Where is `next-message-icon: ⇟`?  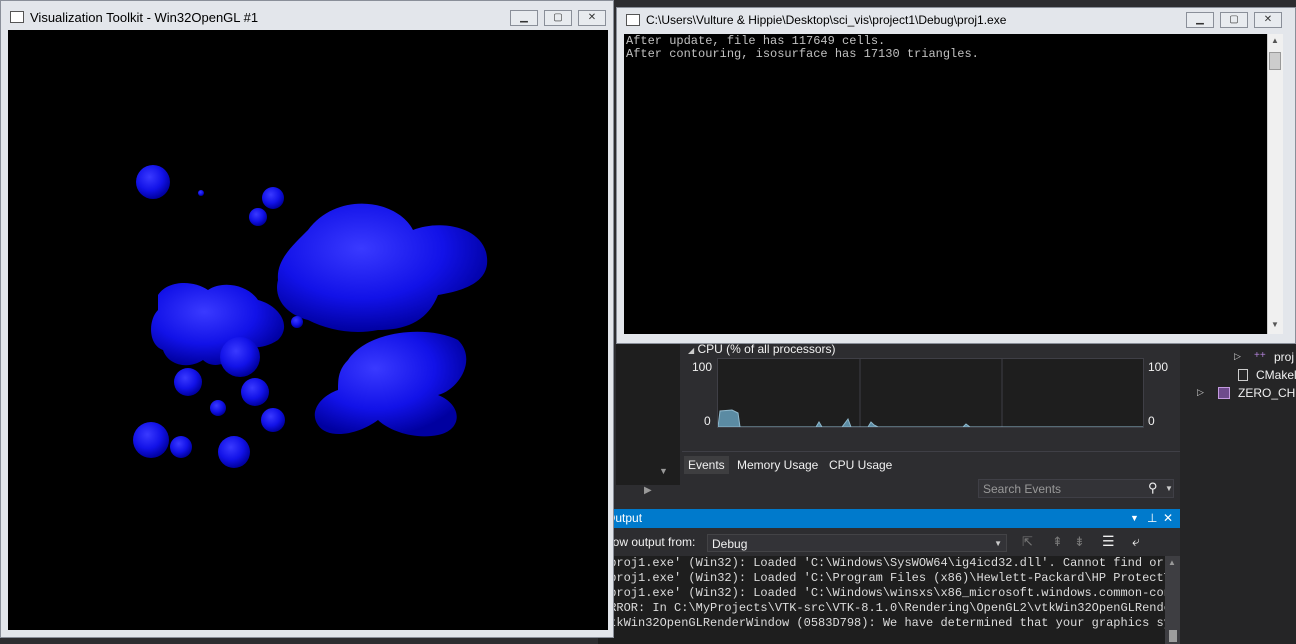
next-message-icon: ⇟ is located at coordinates (1079, 542).